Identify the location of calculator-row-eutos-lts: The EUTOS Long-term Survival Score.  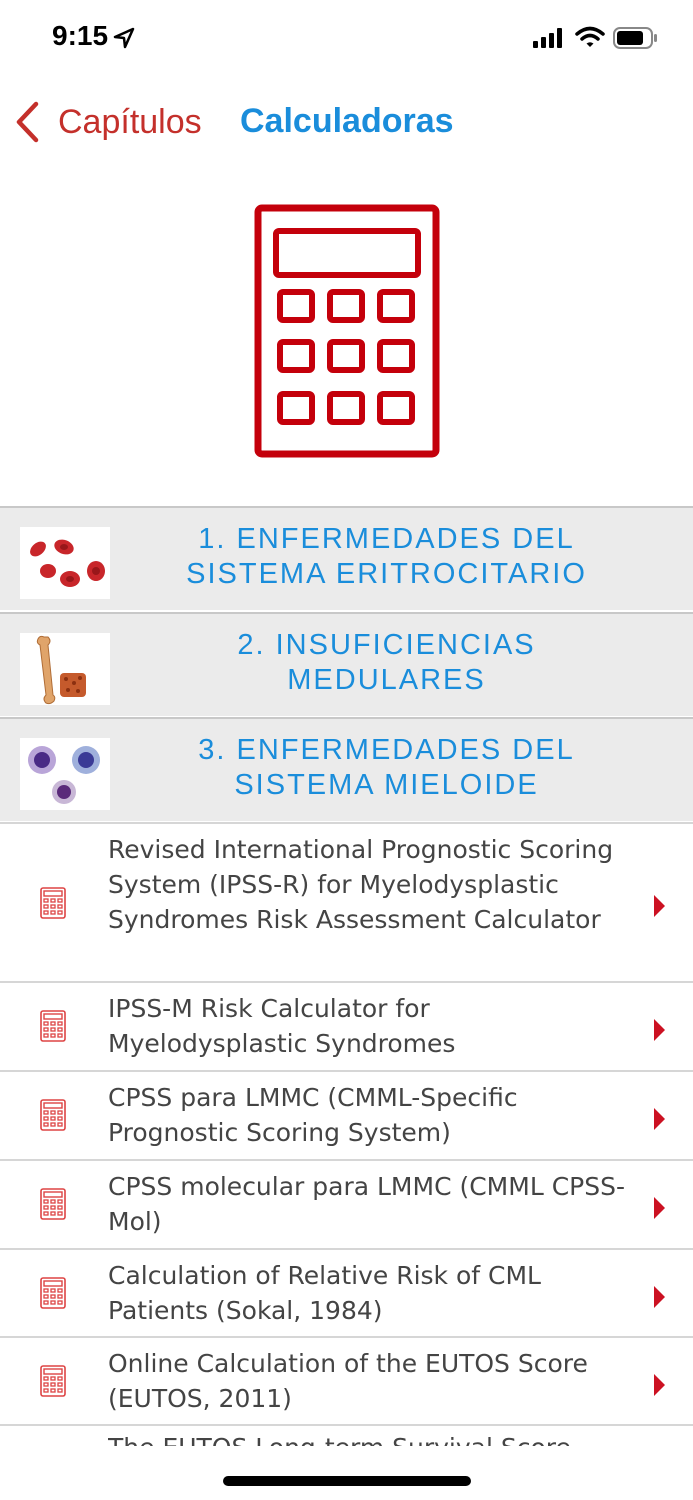
(346, 1462).